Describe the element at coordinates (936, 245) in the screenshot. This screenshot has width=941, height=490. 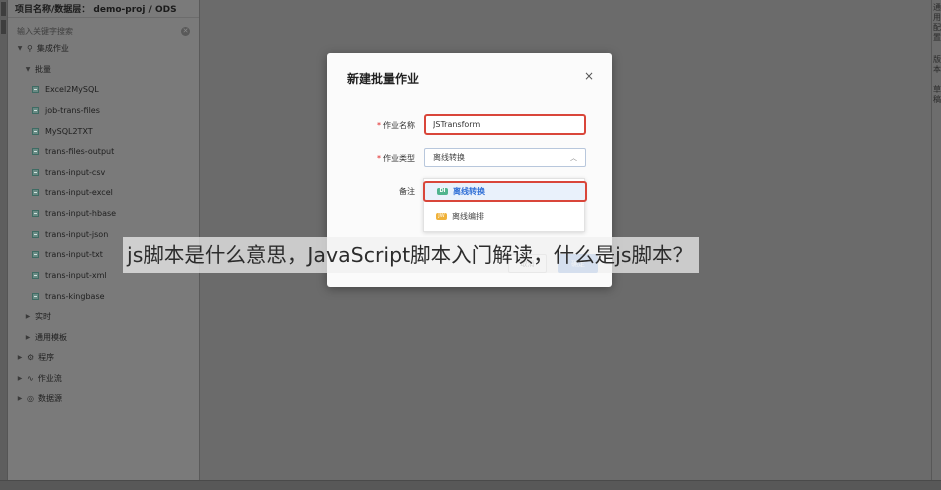
I see `right-side-panel: 通 用 配 置 版 本 草 稿` at that location.